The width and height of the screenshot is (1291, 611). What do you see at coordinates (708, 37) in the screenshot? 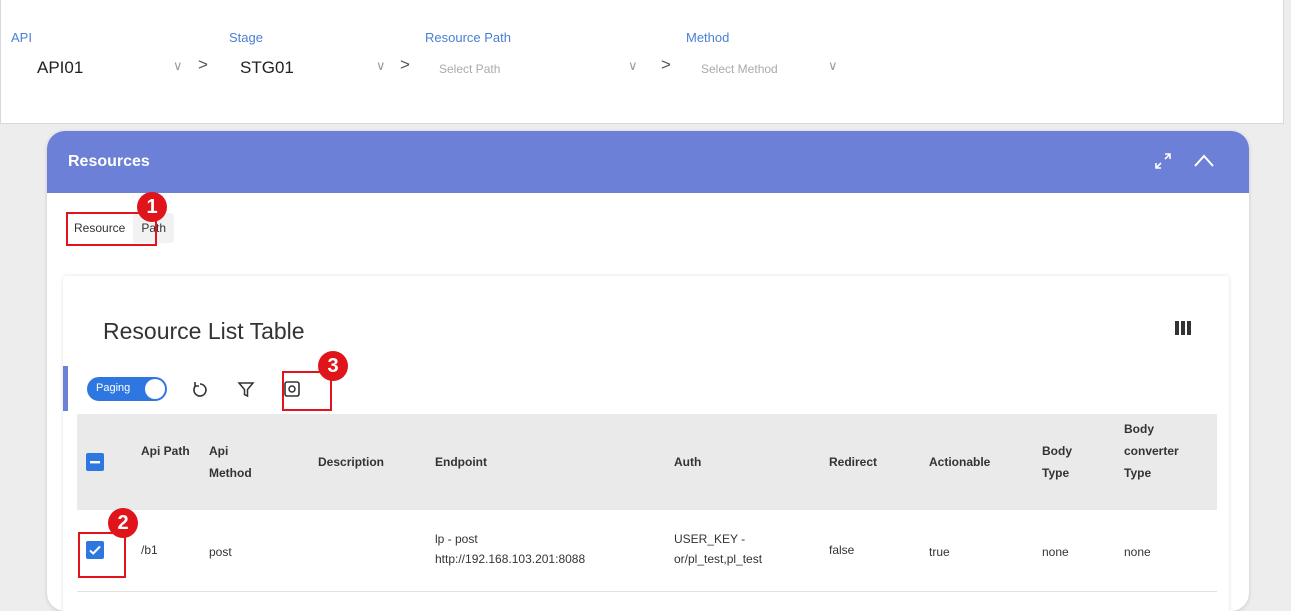
I see `method-label: Method` at bounding box center [708, 37].